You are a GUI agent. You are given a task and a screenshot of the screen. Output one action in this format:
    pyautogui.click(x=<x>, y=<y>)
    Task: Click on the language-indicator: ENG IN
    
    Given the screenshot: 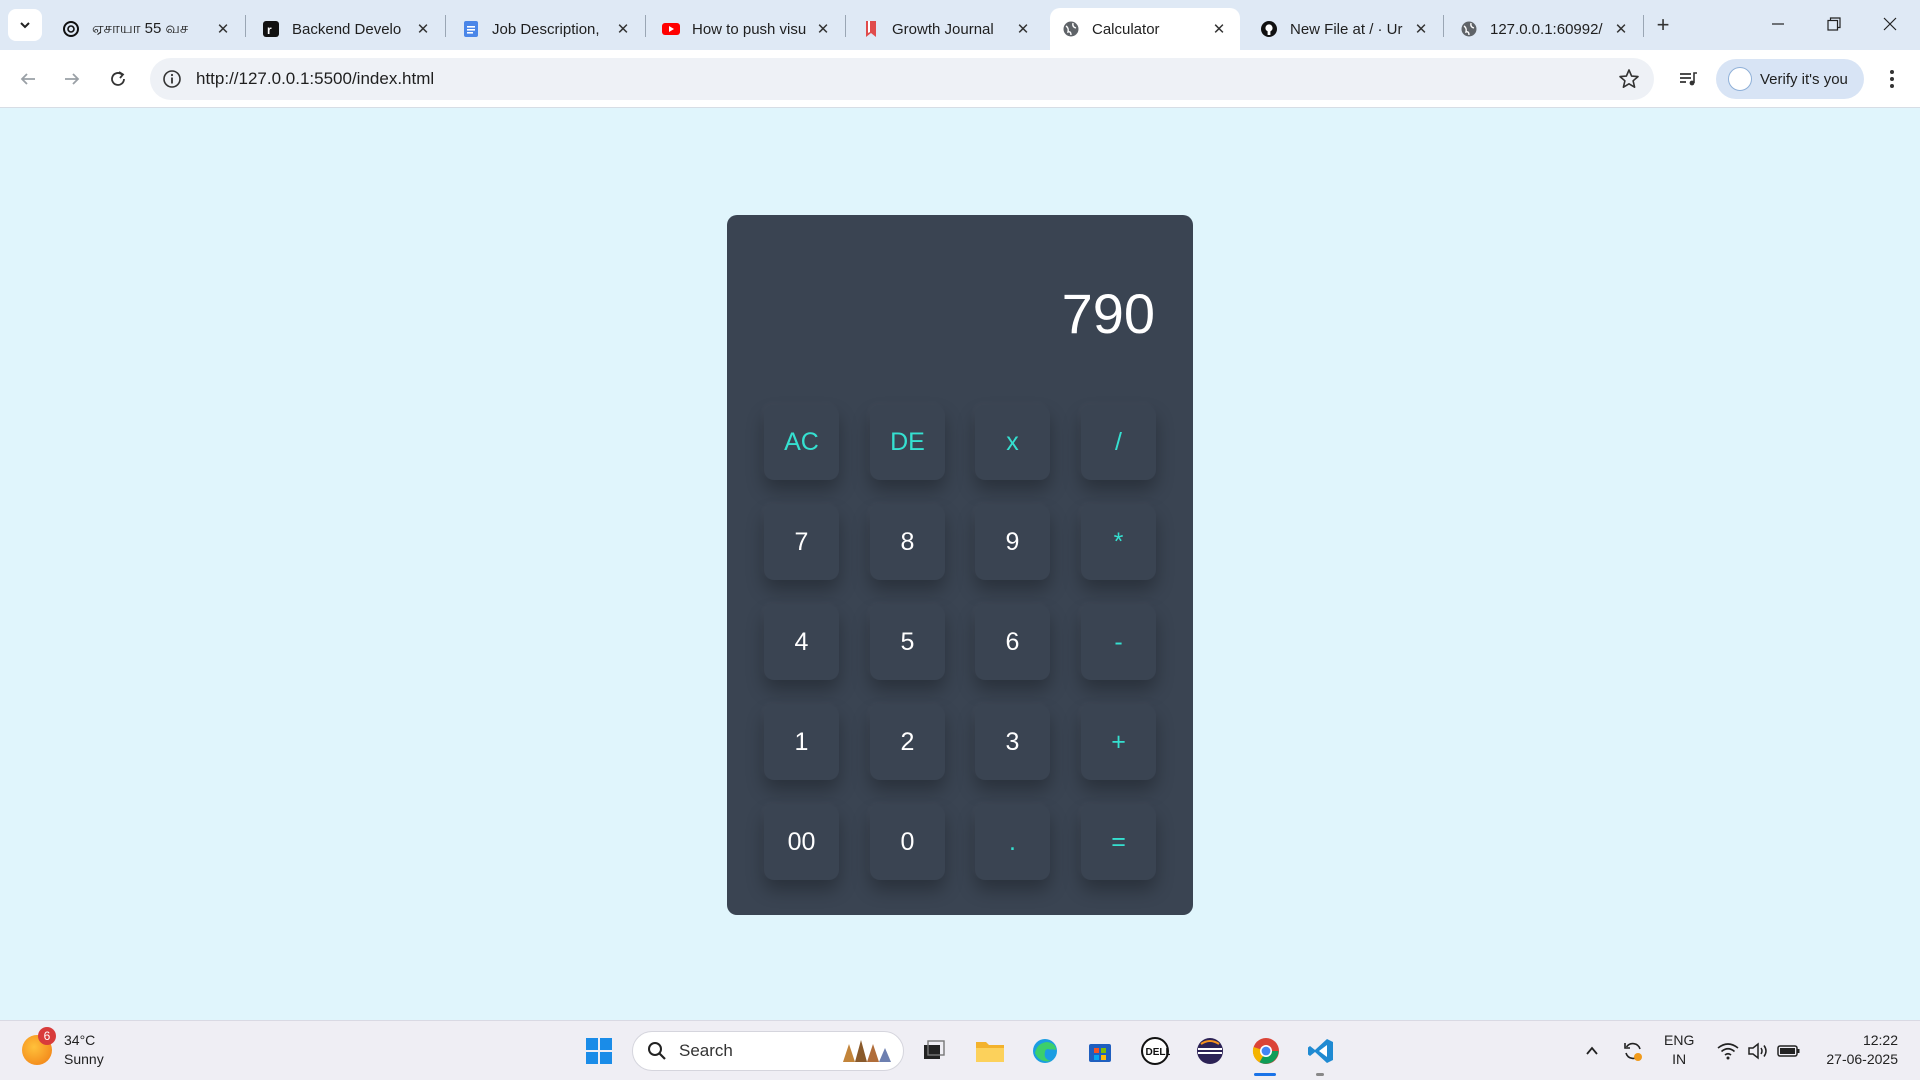 What is the action you would take?
    pyautogui.click(x=1679, y=1050)
    